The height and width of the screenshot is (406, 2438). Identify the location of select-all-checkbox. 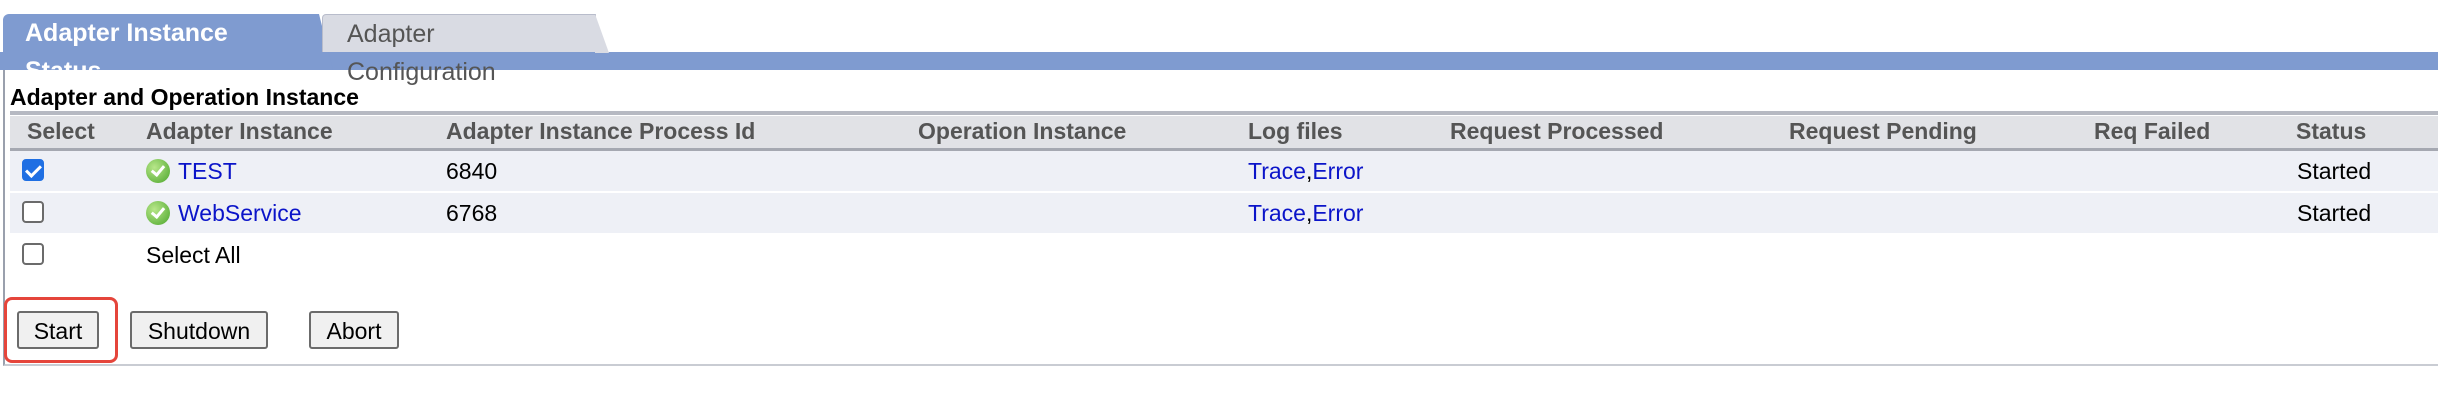
(33, 254).